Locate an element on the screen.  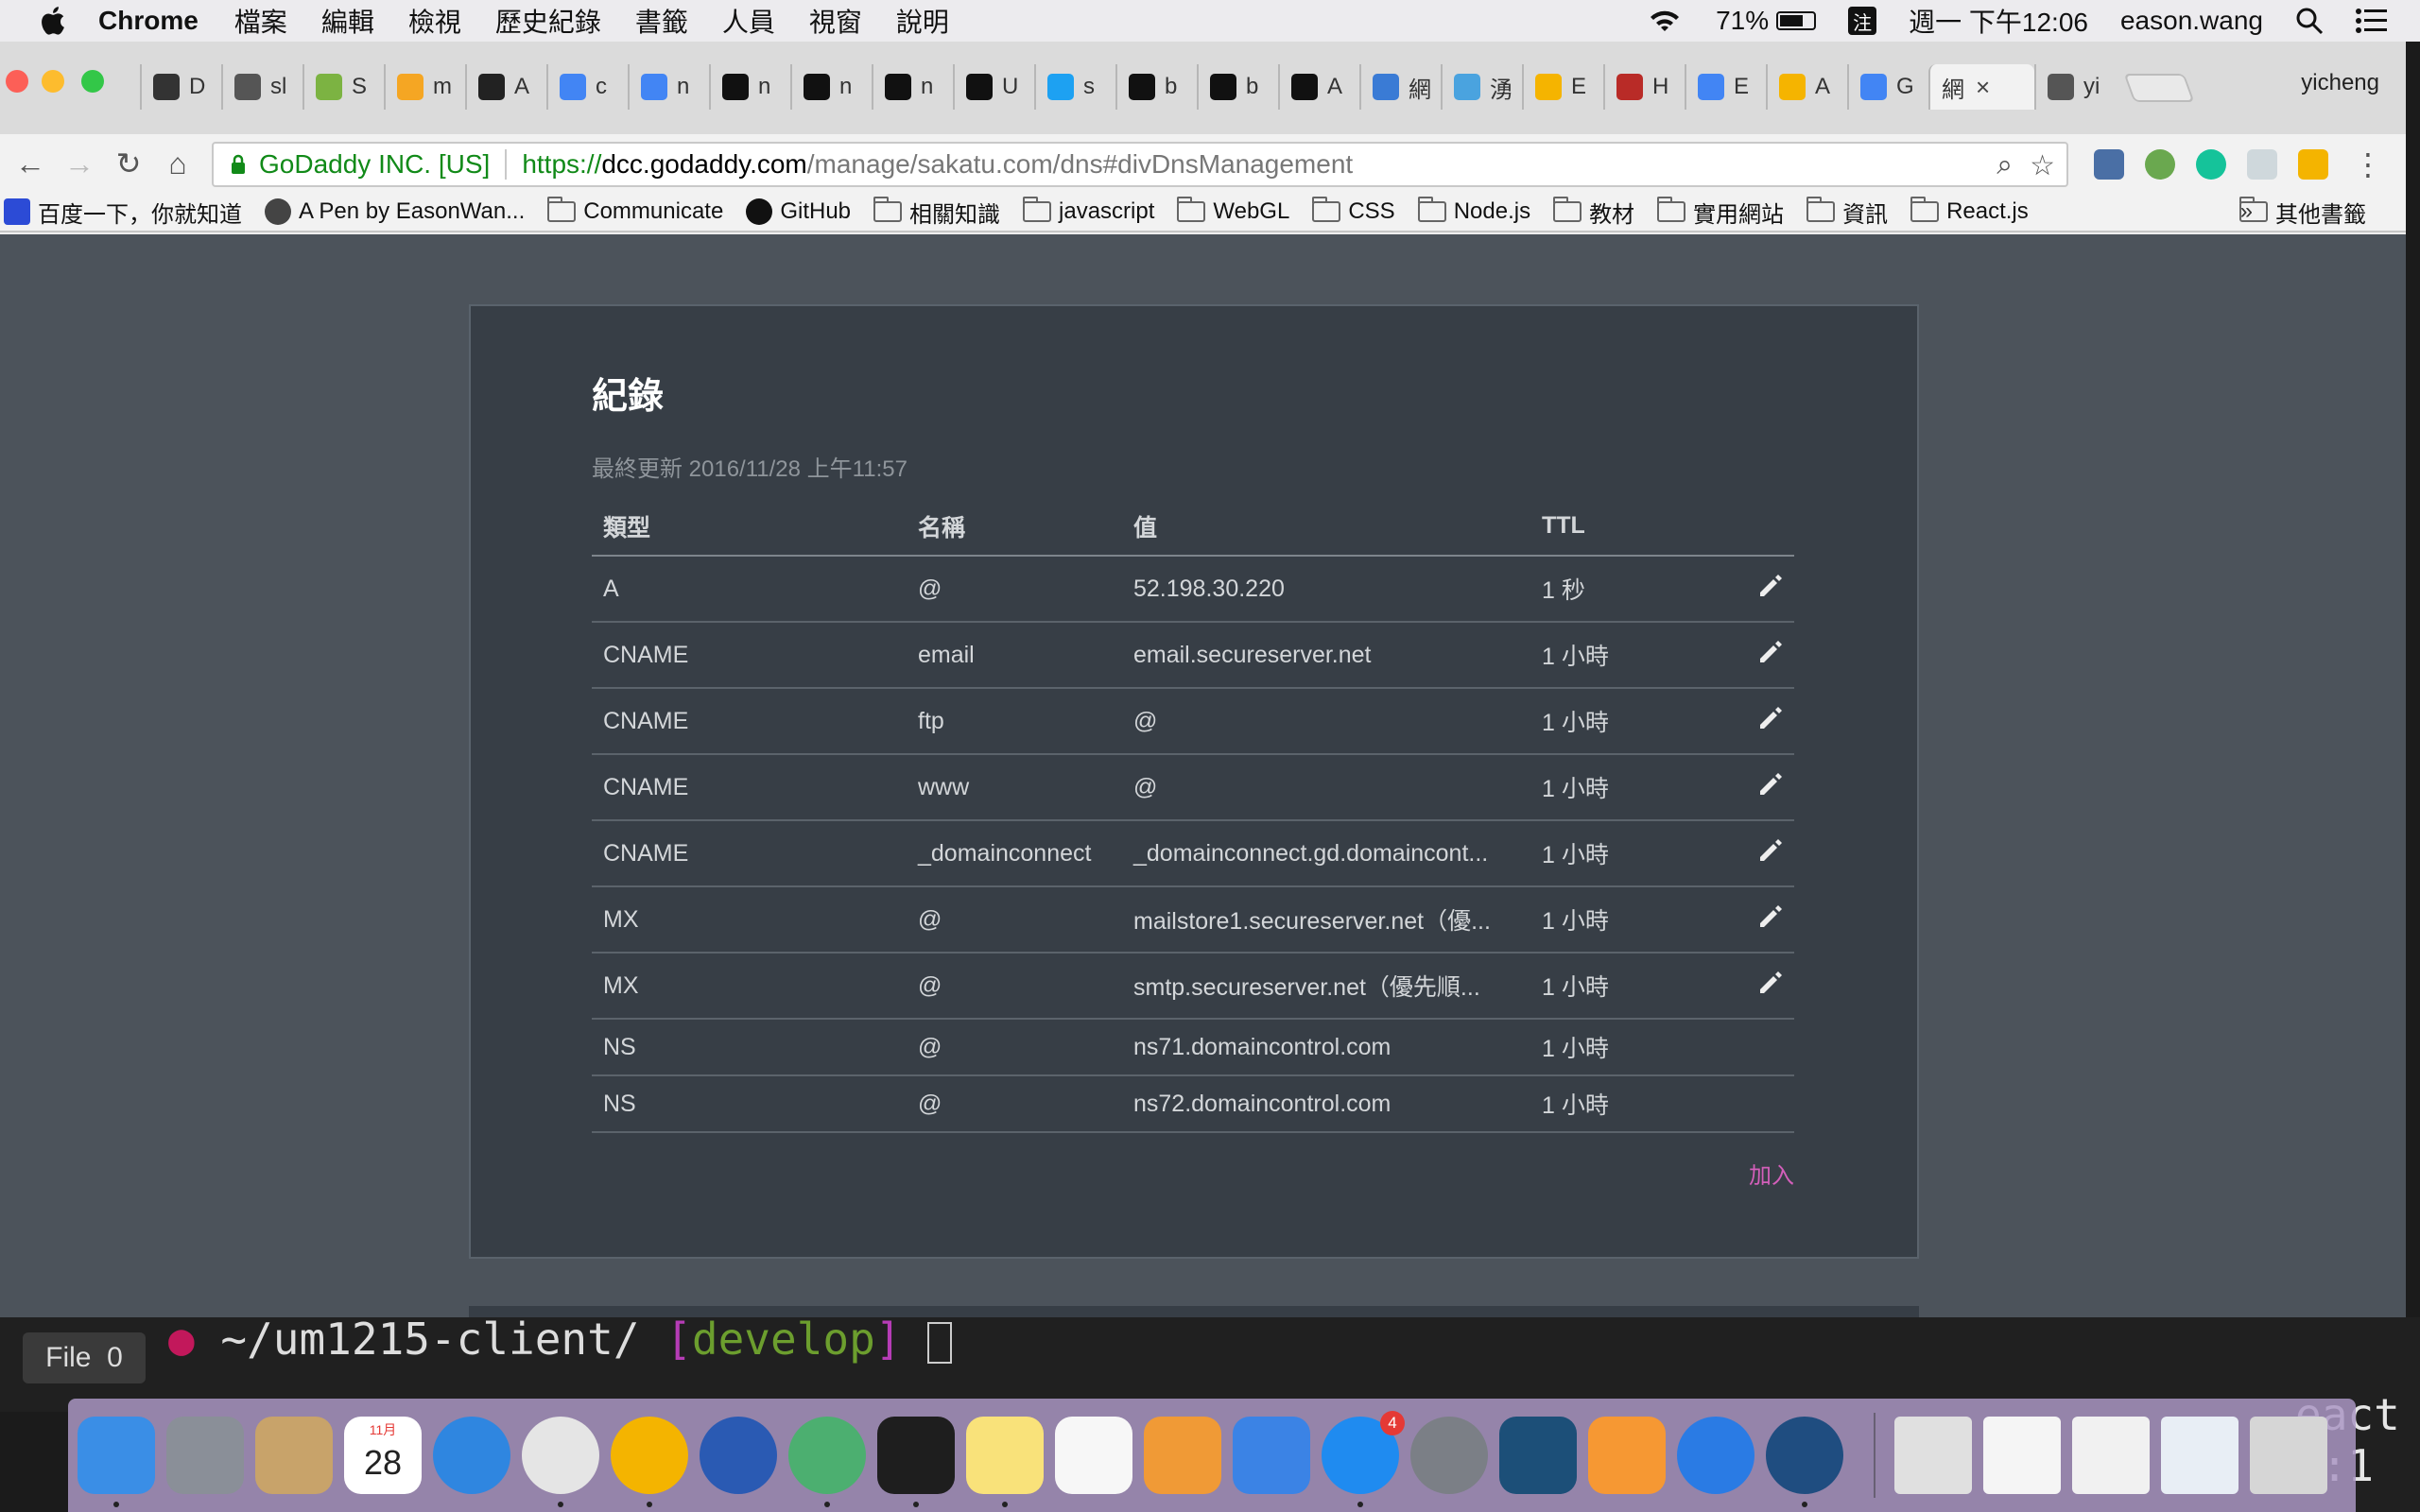
window-close-button is located at coordinates (17, 81).